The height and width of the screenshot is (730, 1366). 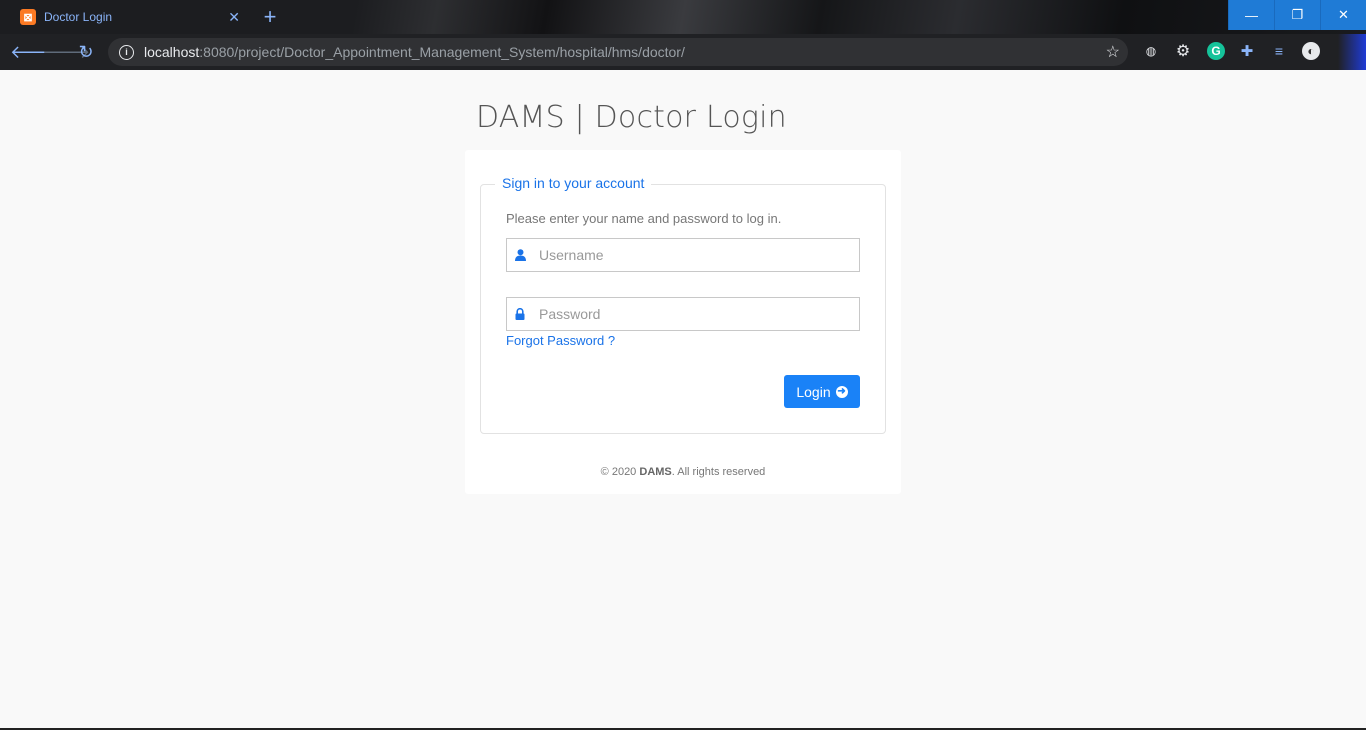 I want to click on playlist-icon: ≡, so click(x=1279, y=51).